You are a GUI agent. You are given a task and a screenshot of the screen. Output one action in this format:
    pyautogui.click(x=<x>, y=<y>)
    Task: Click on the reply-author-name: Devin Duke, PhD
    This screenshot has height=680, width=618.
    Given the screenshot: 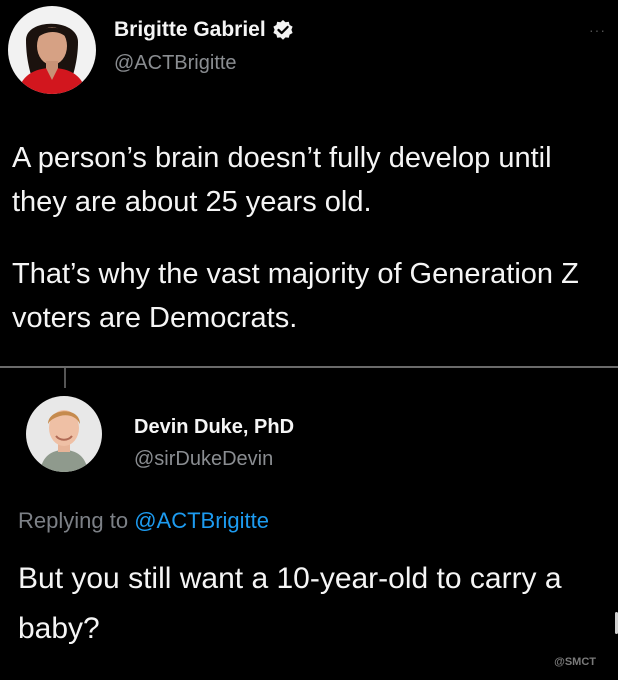 What is the action you would take?
    pyautogui.click(x=214, y=427)
    